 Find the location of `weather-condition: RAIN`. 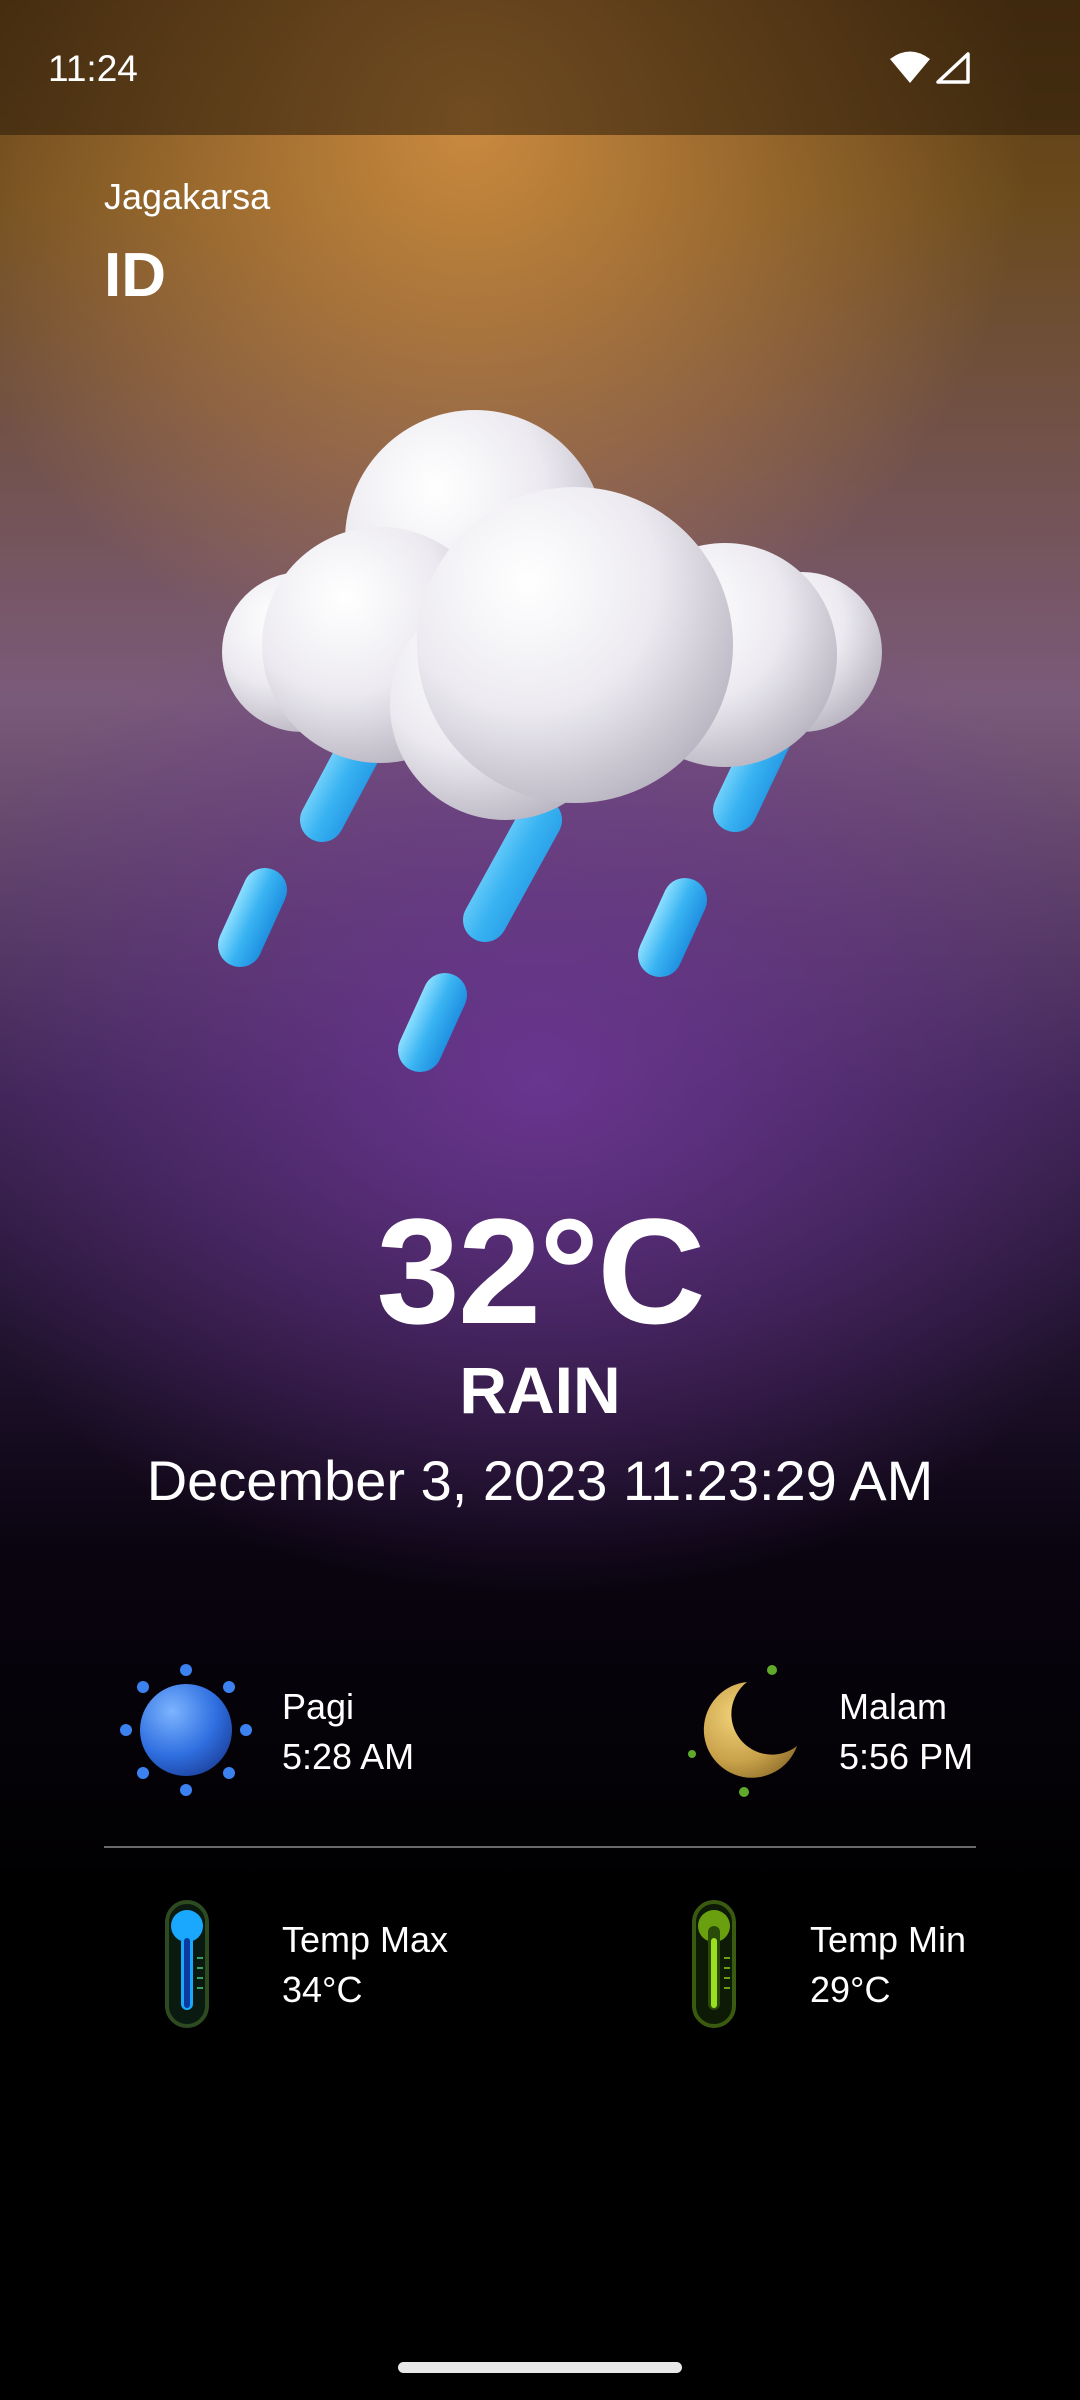

weather-condition: RAIN is located at coordinates (540, 1390).